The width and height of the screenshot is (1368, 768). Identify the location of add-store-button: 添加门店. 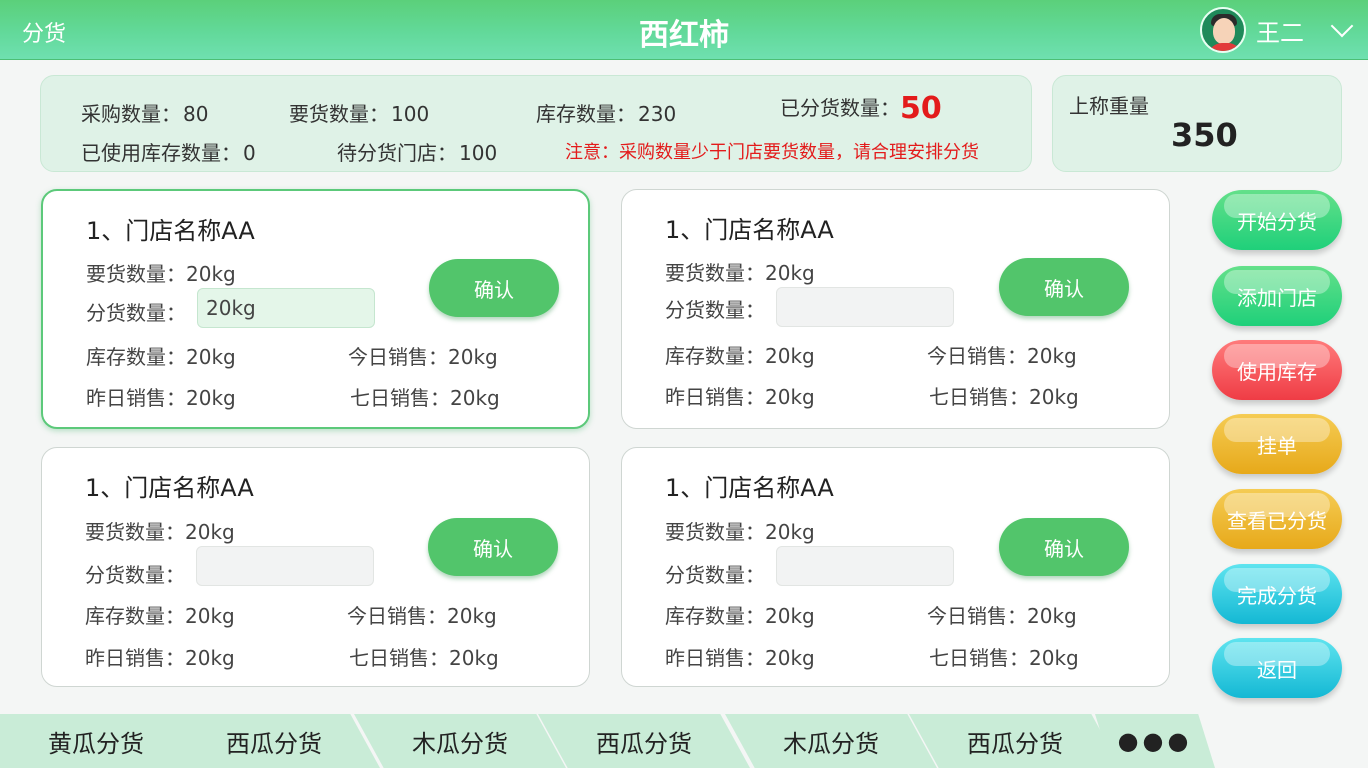
(1277, 296).